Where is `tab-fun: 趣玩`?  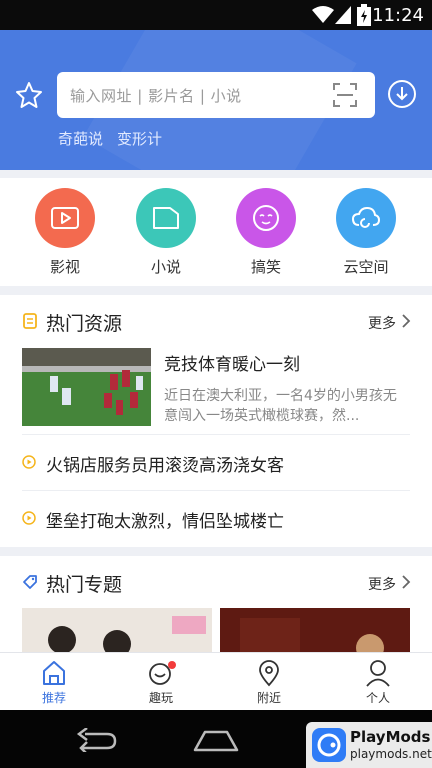 tab-fun: 趣玩 is located at coordinates (161, 682).